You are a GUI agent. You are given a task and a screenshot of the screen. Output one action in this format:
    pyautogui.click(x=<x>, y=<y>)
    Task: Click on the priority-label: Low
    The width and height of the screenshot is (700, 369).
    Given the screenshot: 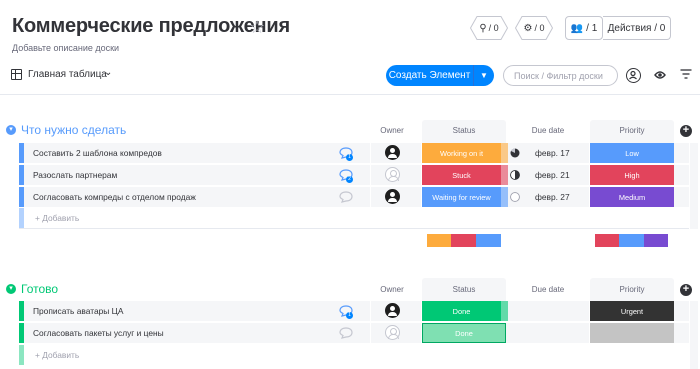 What is the action you would take?
    pyautogui.click(x=632, y=153)
    